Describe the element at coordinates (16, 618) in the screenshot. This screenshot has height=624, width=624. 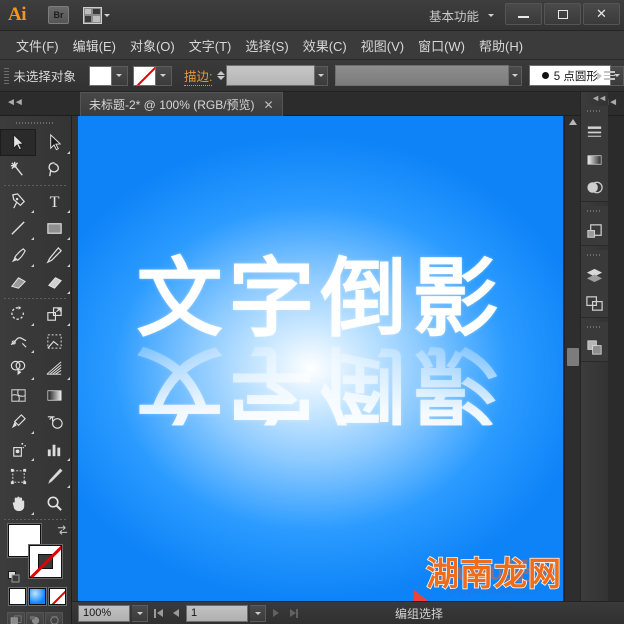
I see `draw-normal-button` at that location.